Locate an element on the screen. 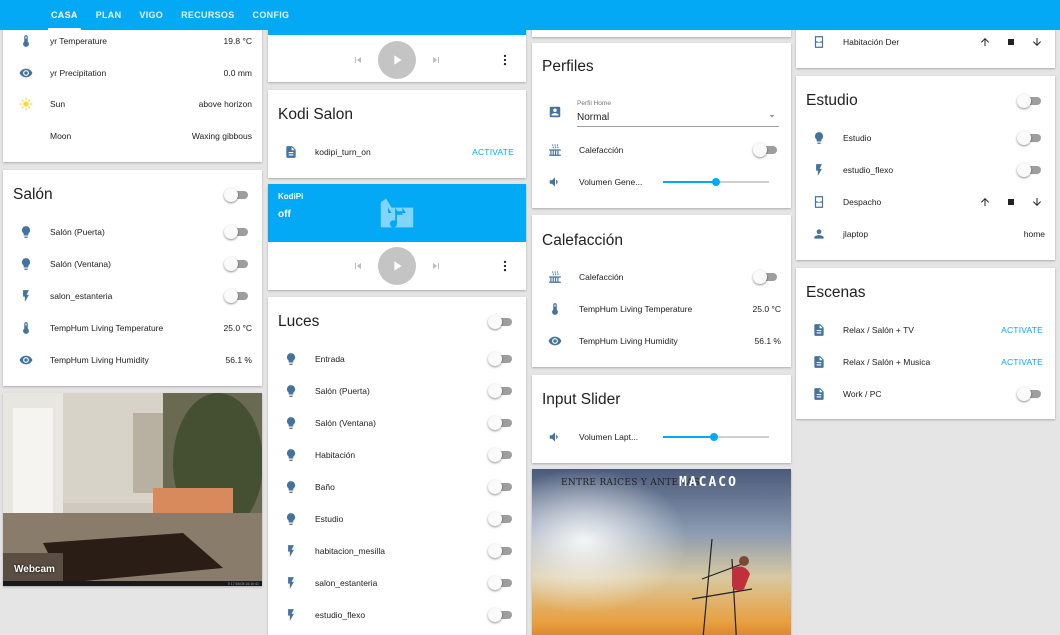  entity-row: Habitación is located at coordinates (397, 455).